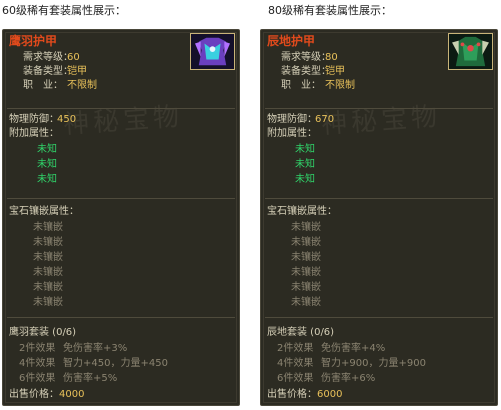 The image size is (501, 410). What do you see at coordinates (115, 363) in the screenshot?
I see `set-effect-value: 智力+450，力量+450` at bounding box center [115, 363].